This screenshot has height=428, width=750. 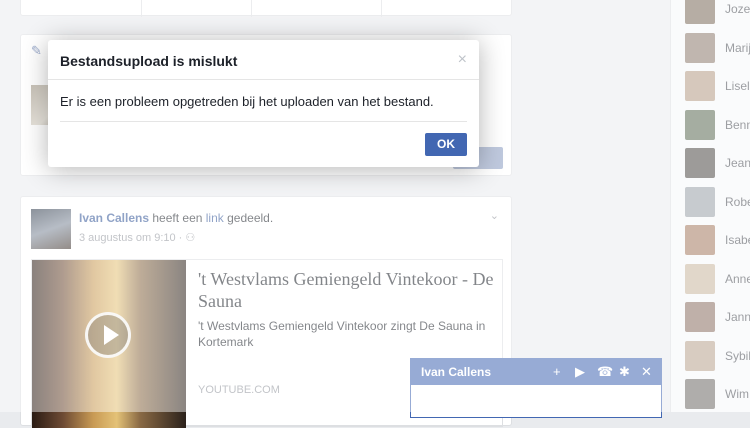 What do you see at coordinates (149, 61) in the screenshot?
I see `dialog-title: Bestandsupload is mislukt` at bounding box center [149, 61].